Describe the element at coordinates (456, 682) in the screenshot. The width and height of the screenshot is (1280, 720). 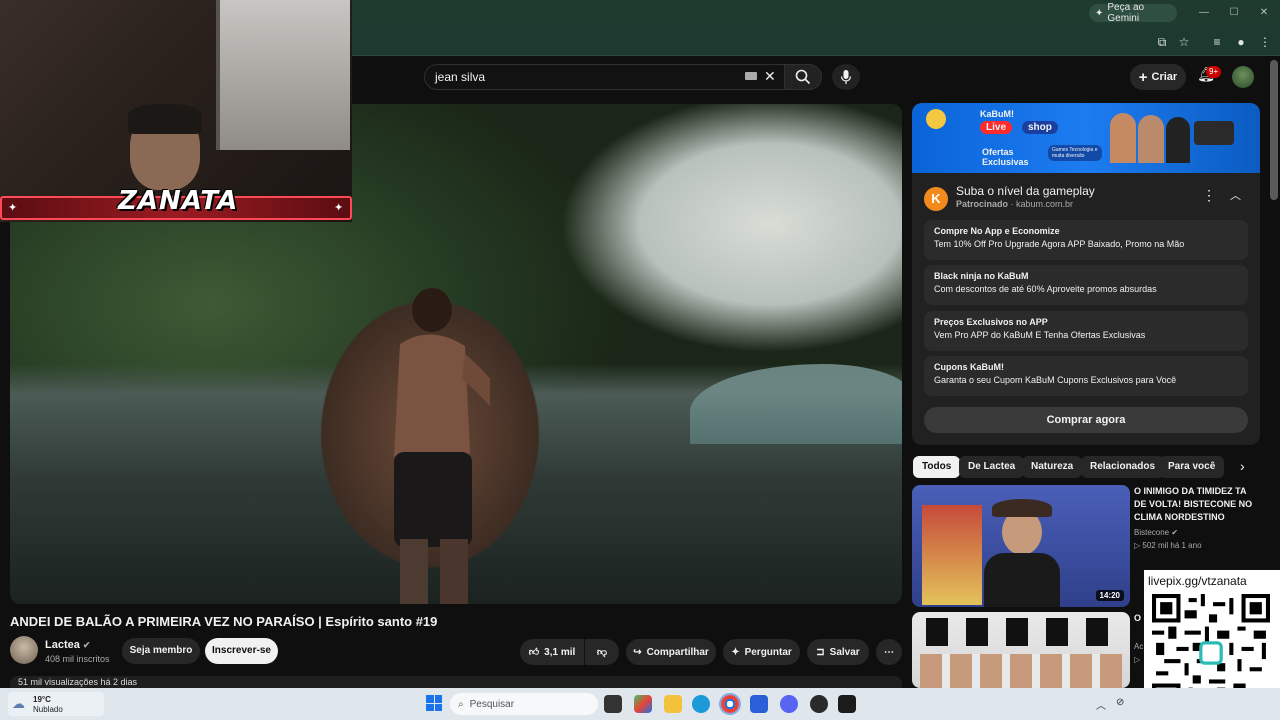
I see `views-line: 51 mil visualizações há 2 dias` at that location.